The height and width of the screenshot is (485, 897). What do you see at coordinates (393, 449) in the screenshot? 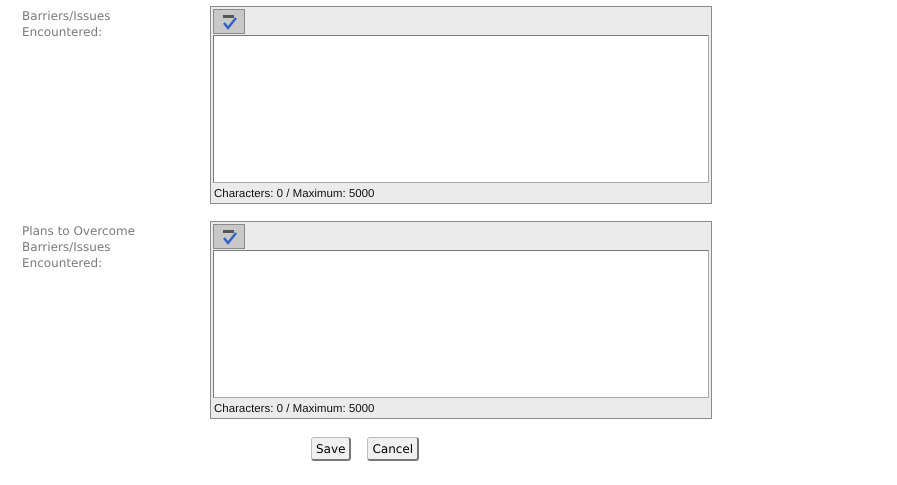
I see `cancel-button: Cancel` at bounding box center [393, 449].